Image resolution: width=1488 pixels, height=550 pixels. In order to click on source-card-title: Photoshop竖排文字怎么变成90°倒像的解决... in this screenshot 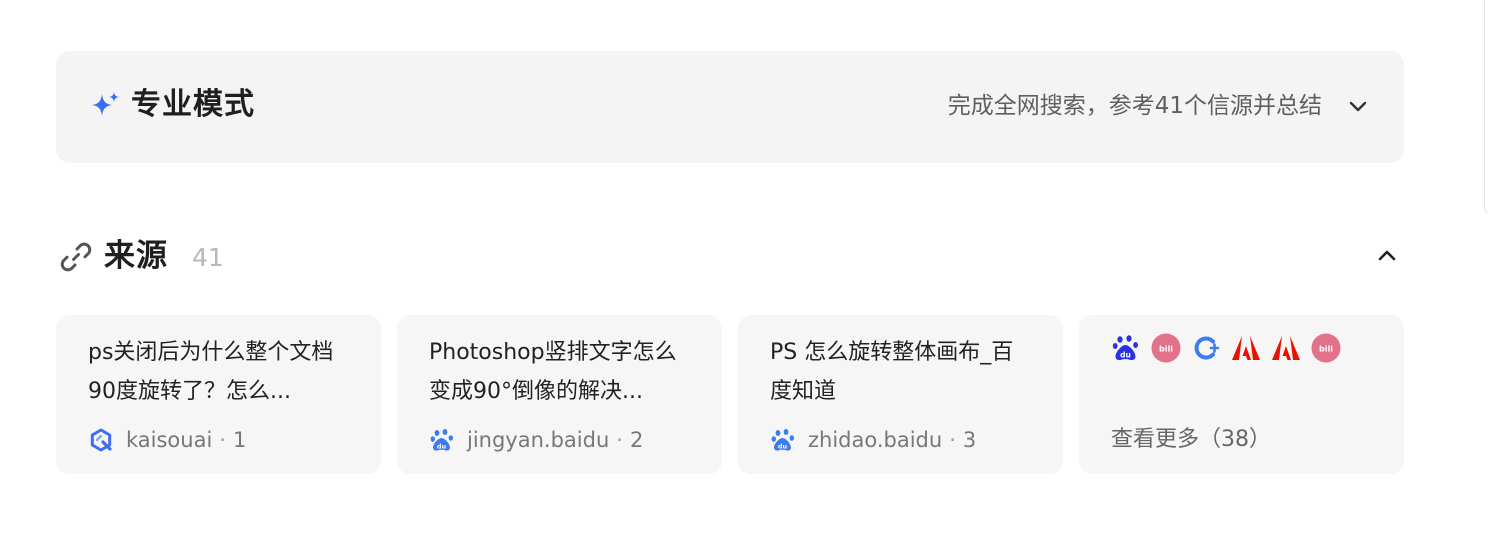, I will do `click(553, 372)`.